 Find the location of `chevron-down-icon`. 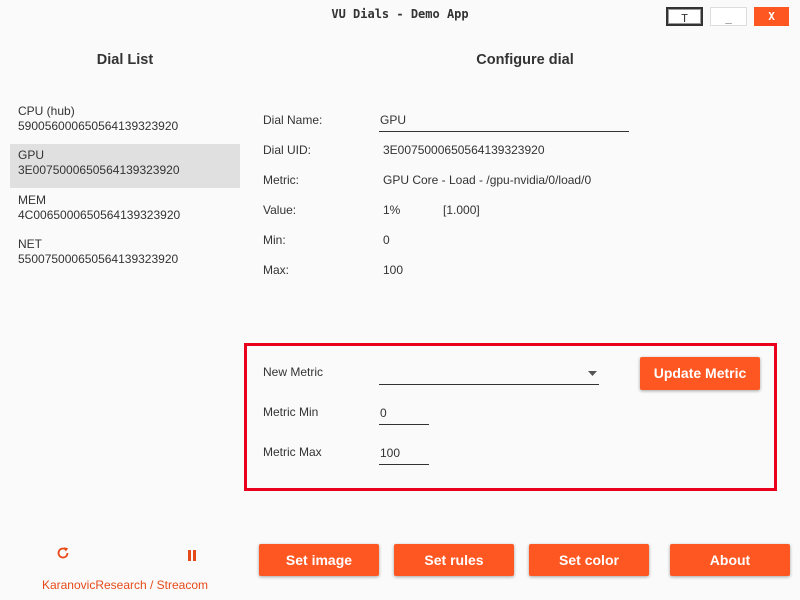

chevron-down-icon is located at coordinates (592, 373).